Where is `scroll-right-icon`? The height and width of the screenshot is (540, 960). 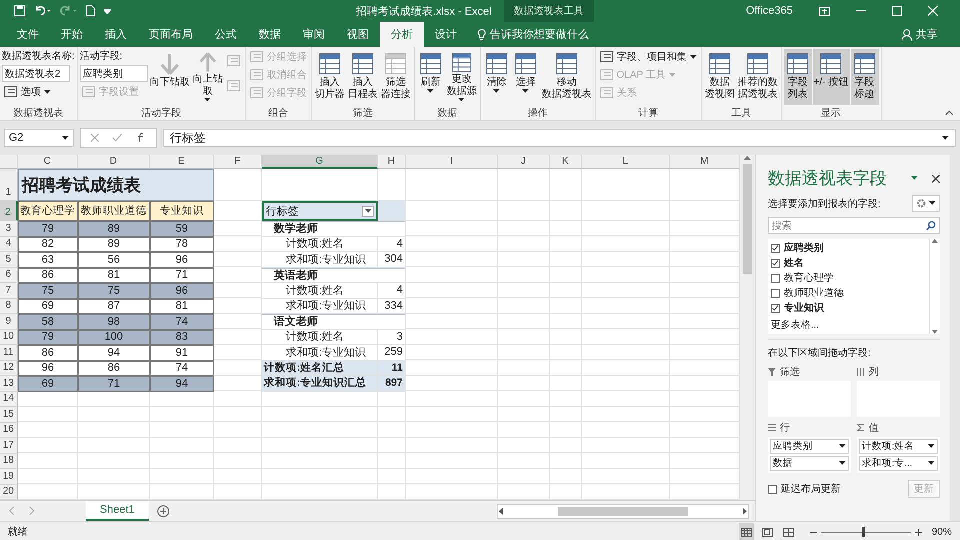
scroll-right-icon is located at coordinates (744, 511).